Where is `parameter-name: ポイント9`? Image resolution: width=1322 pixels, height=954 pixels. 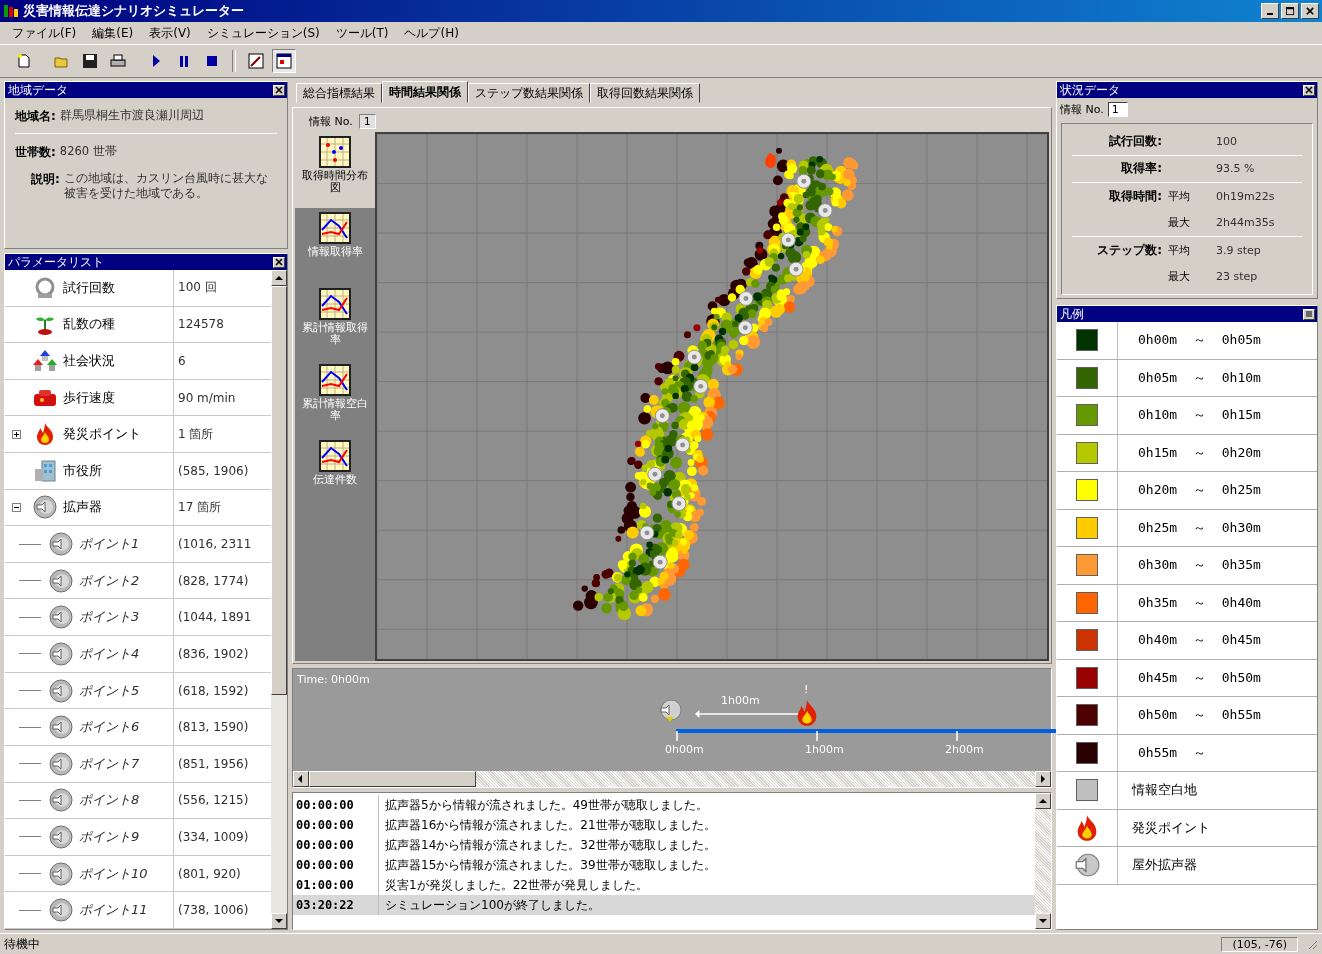 parameter-name: ポイント9 is located at coordinates (109, 836).